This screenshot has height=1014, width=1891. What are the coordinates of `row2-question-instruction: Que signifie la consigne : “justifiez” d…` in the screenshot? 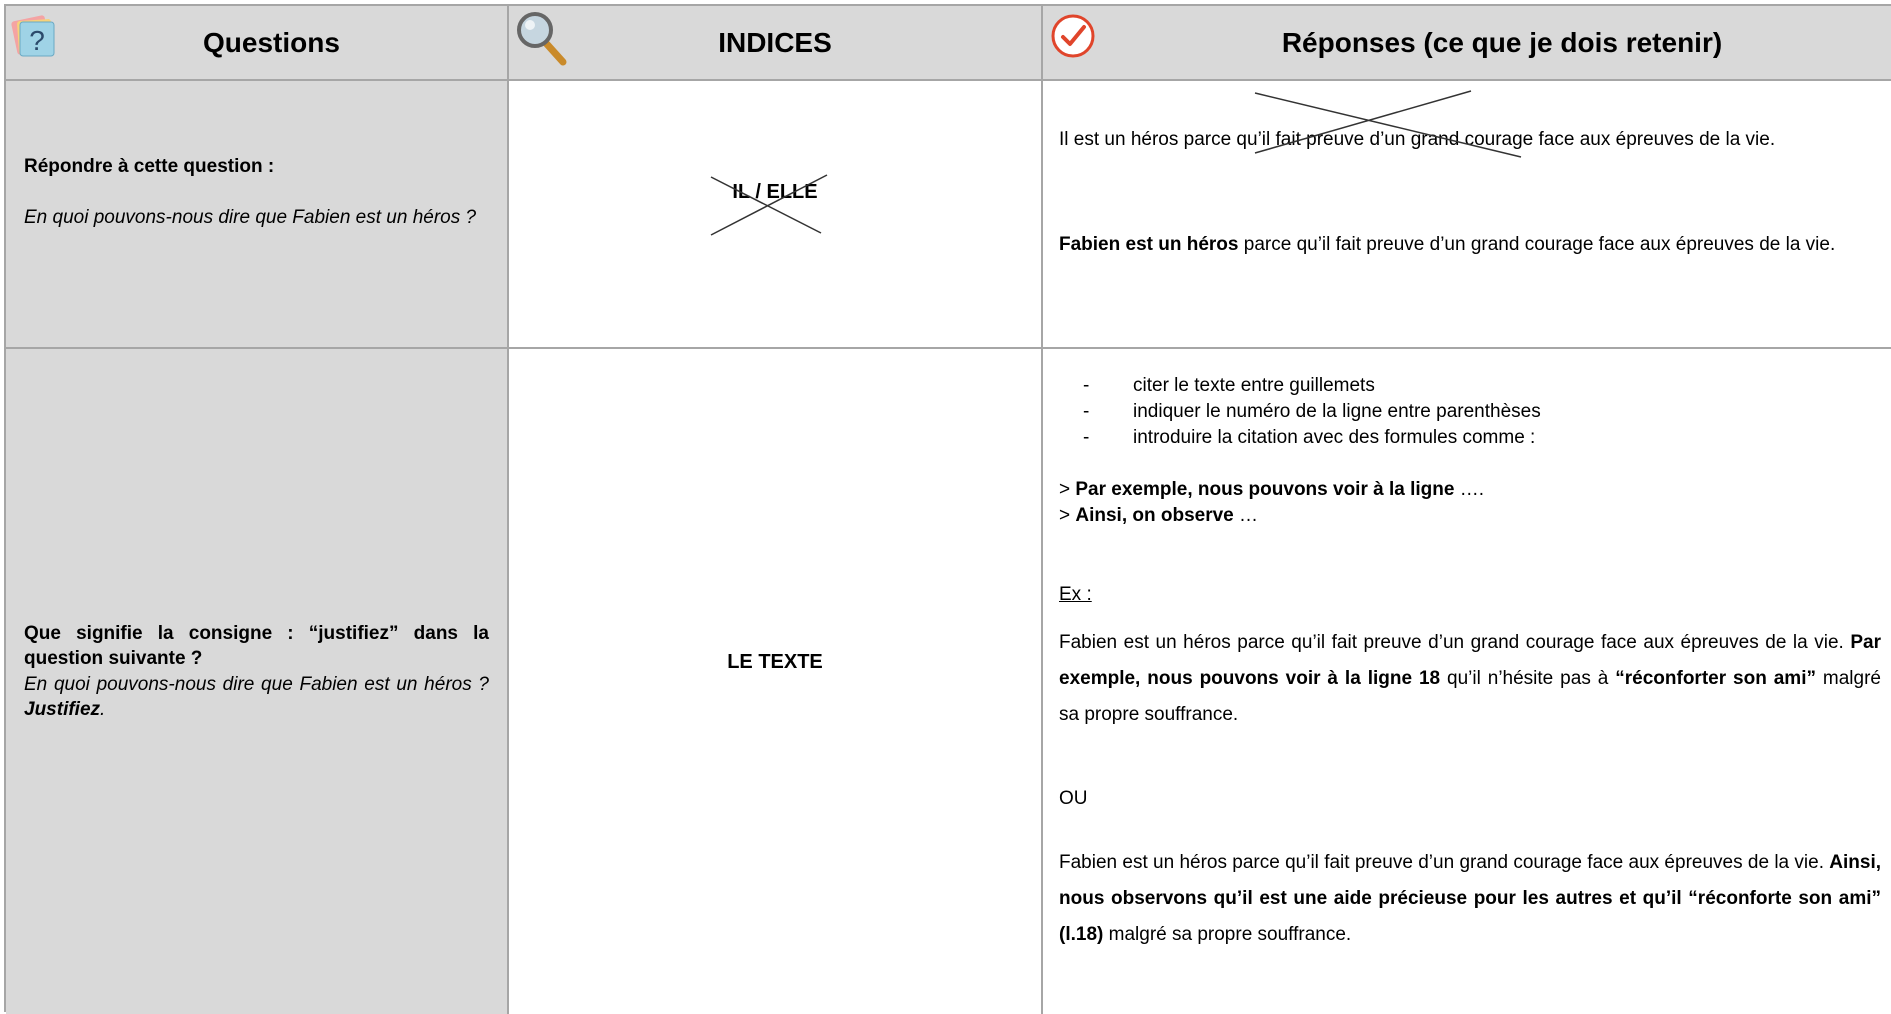 It's located at (256, 646).